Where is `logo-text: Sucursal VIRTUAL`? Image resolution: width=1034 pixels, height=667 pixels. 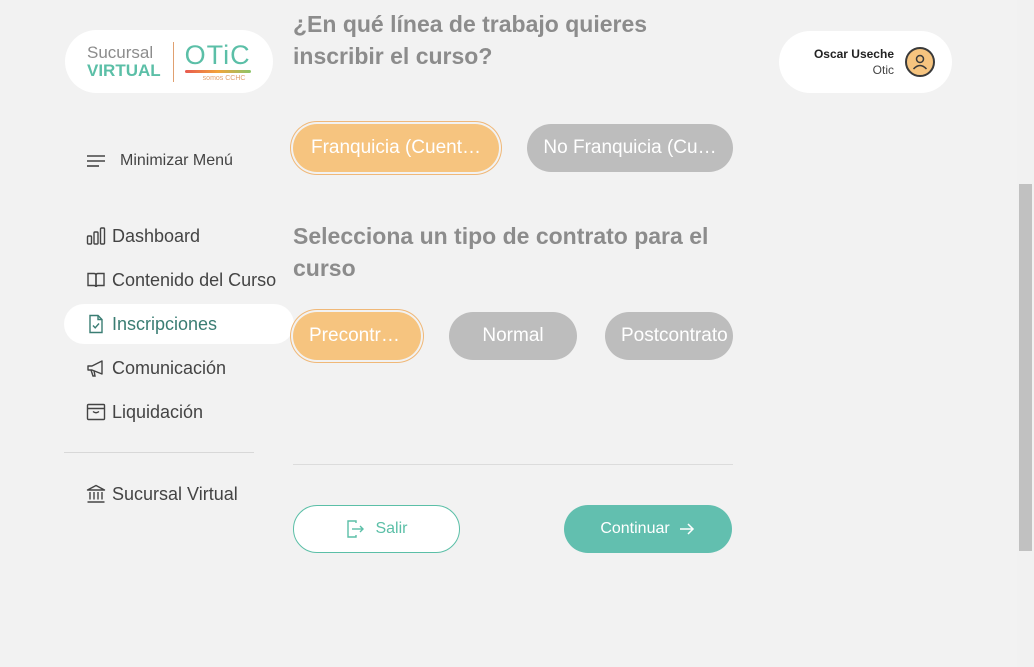 logo-text: Sucursal VIRTUAL is located at coordinates (124, 61).